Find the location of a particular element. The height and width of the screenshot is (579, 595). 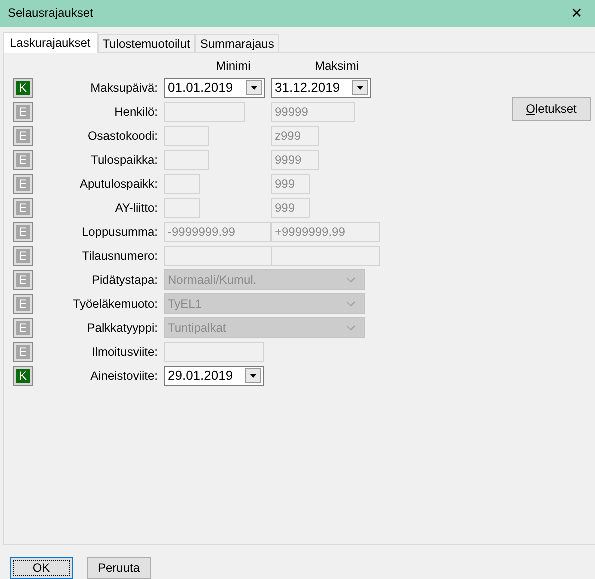

close-button: ✕ is located at coordinates (577, 13).